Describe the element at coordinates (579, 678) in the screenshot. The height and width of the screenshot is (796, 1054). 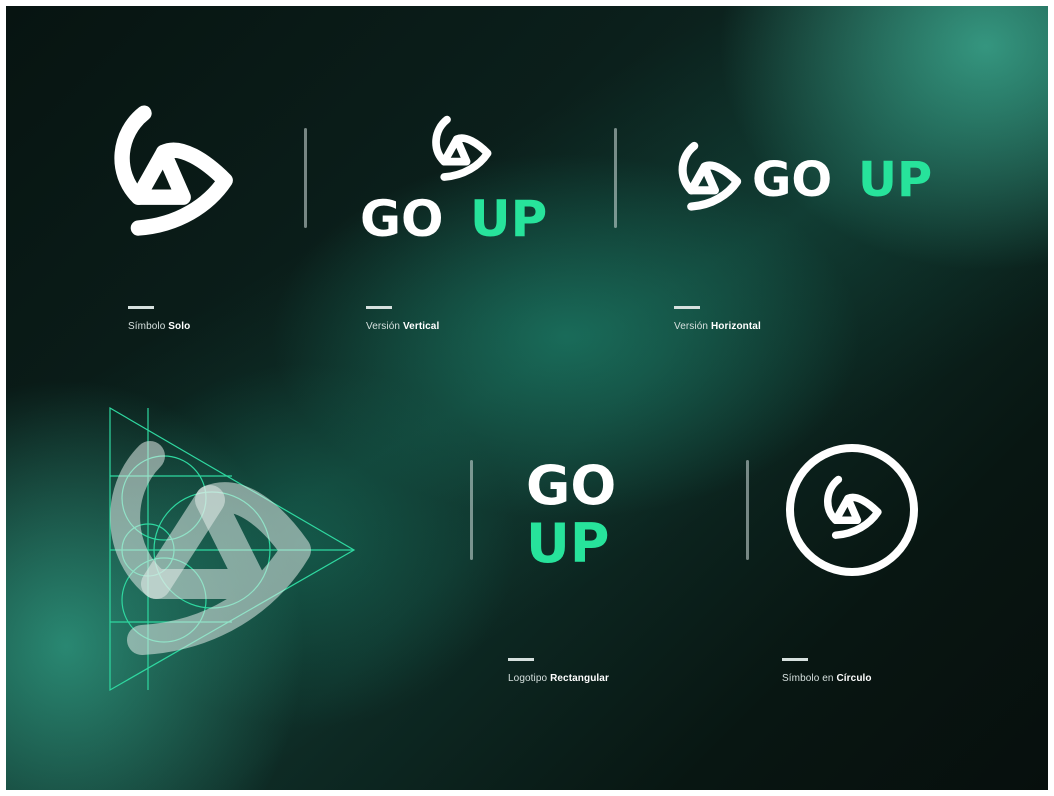
I see `caption-bold: Rectangular` at that location.